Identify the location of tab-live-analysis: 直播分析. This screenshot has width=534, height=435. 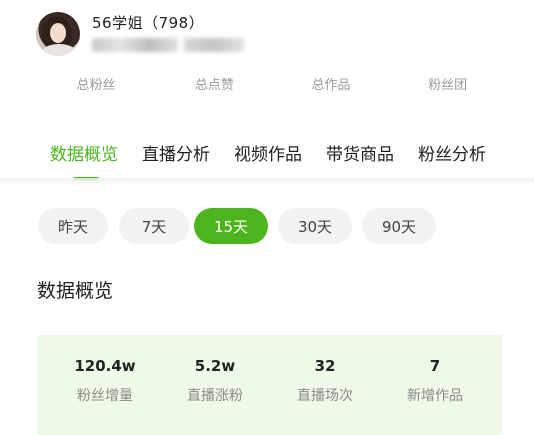
(176, 152).